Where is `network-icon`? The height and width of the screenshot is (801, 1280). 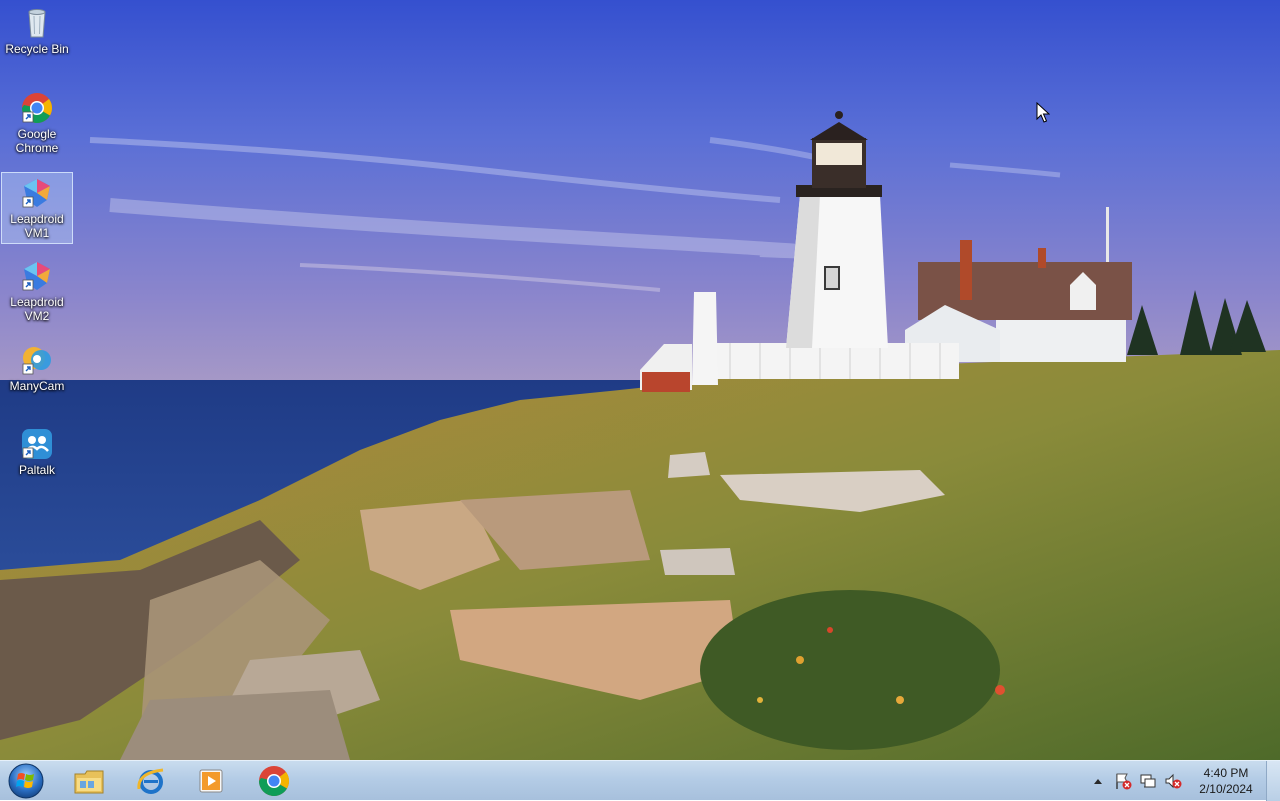 network-icon is located at coordinates (1148, 781).